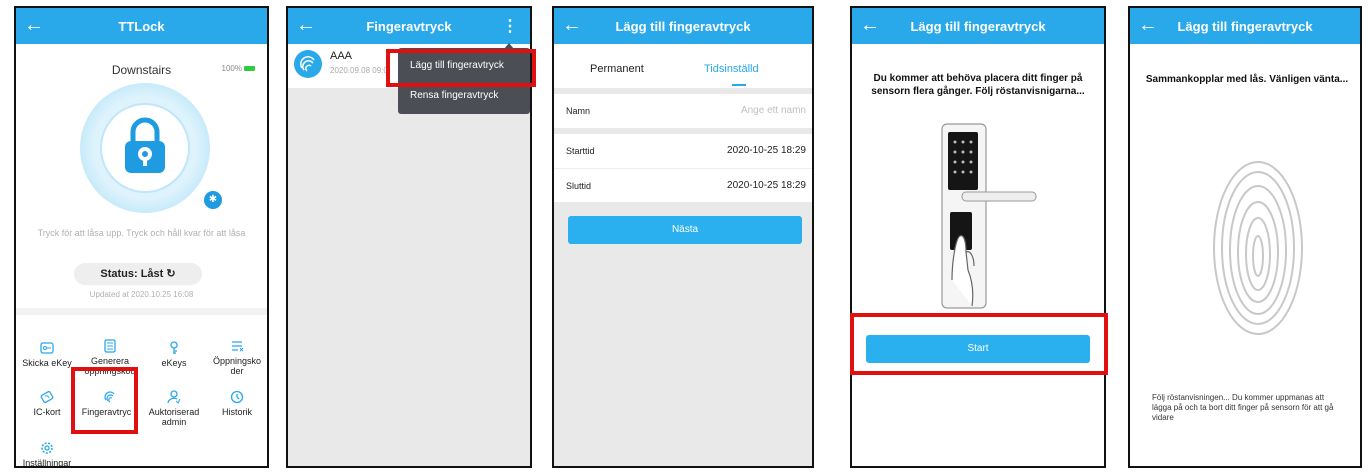 Image resolution: width=1368 pixels, height=472 pixels. Describe the element at coordinates (773, 110) in the screenshot. I see `name-input: Ange ett namn` at that location.